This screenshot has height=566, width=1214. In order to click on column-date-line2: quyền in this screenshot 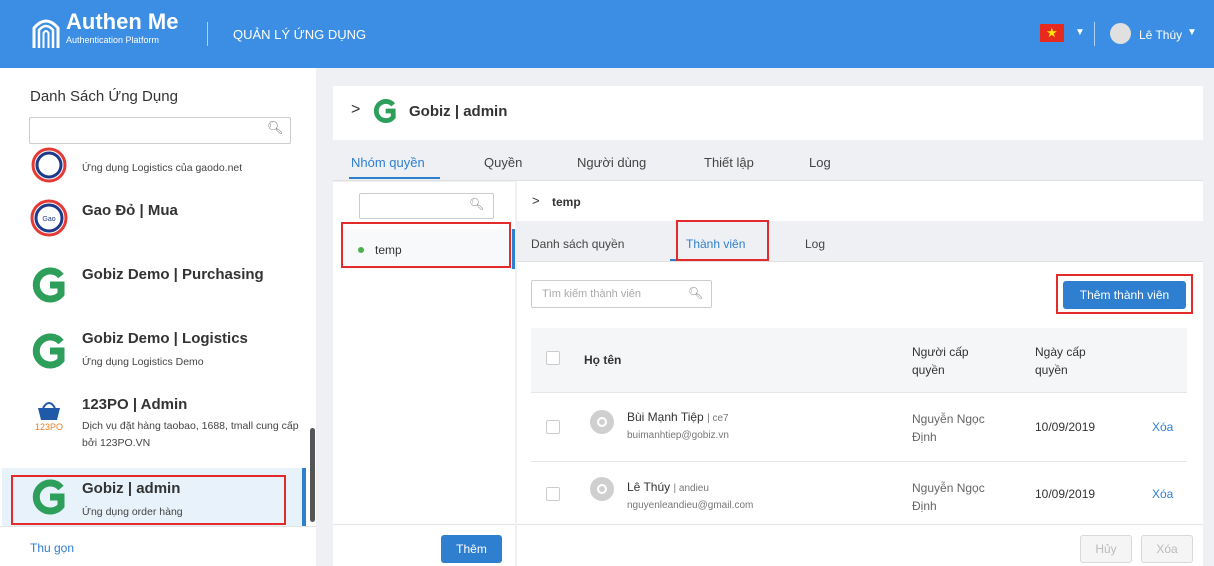, I will do `click(1051, 370)`.